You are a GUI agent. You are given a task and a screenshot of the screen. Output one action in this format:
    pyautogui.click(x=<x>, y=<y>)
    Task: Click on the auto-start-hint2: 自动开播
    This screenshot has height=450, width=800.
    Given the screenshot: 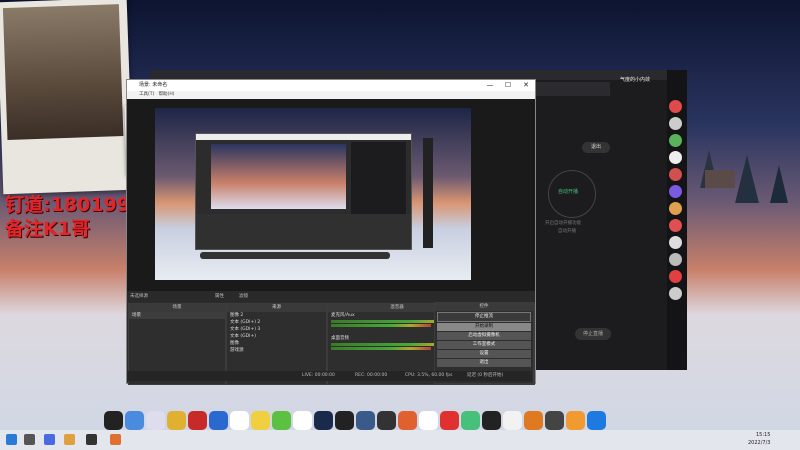 What is the action you would take?
    pyautogui.click(x=567, y=231)
    